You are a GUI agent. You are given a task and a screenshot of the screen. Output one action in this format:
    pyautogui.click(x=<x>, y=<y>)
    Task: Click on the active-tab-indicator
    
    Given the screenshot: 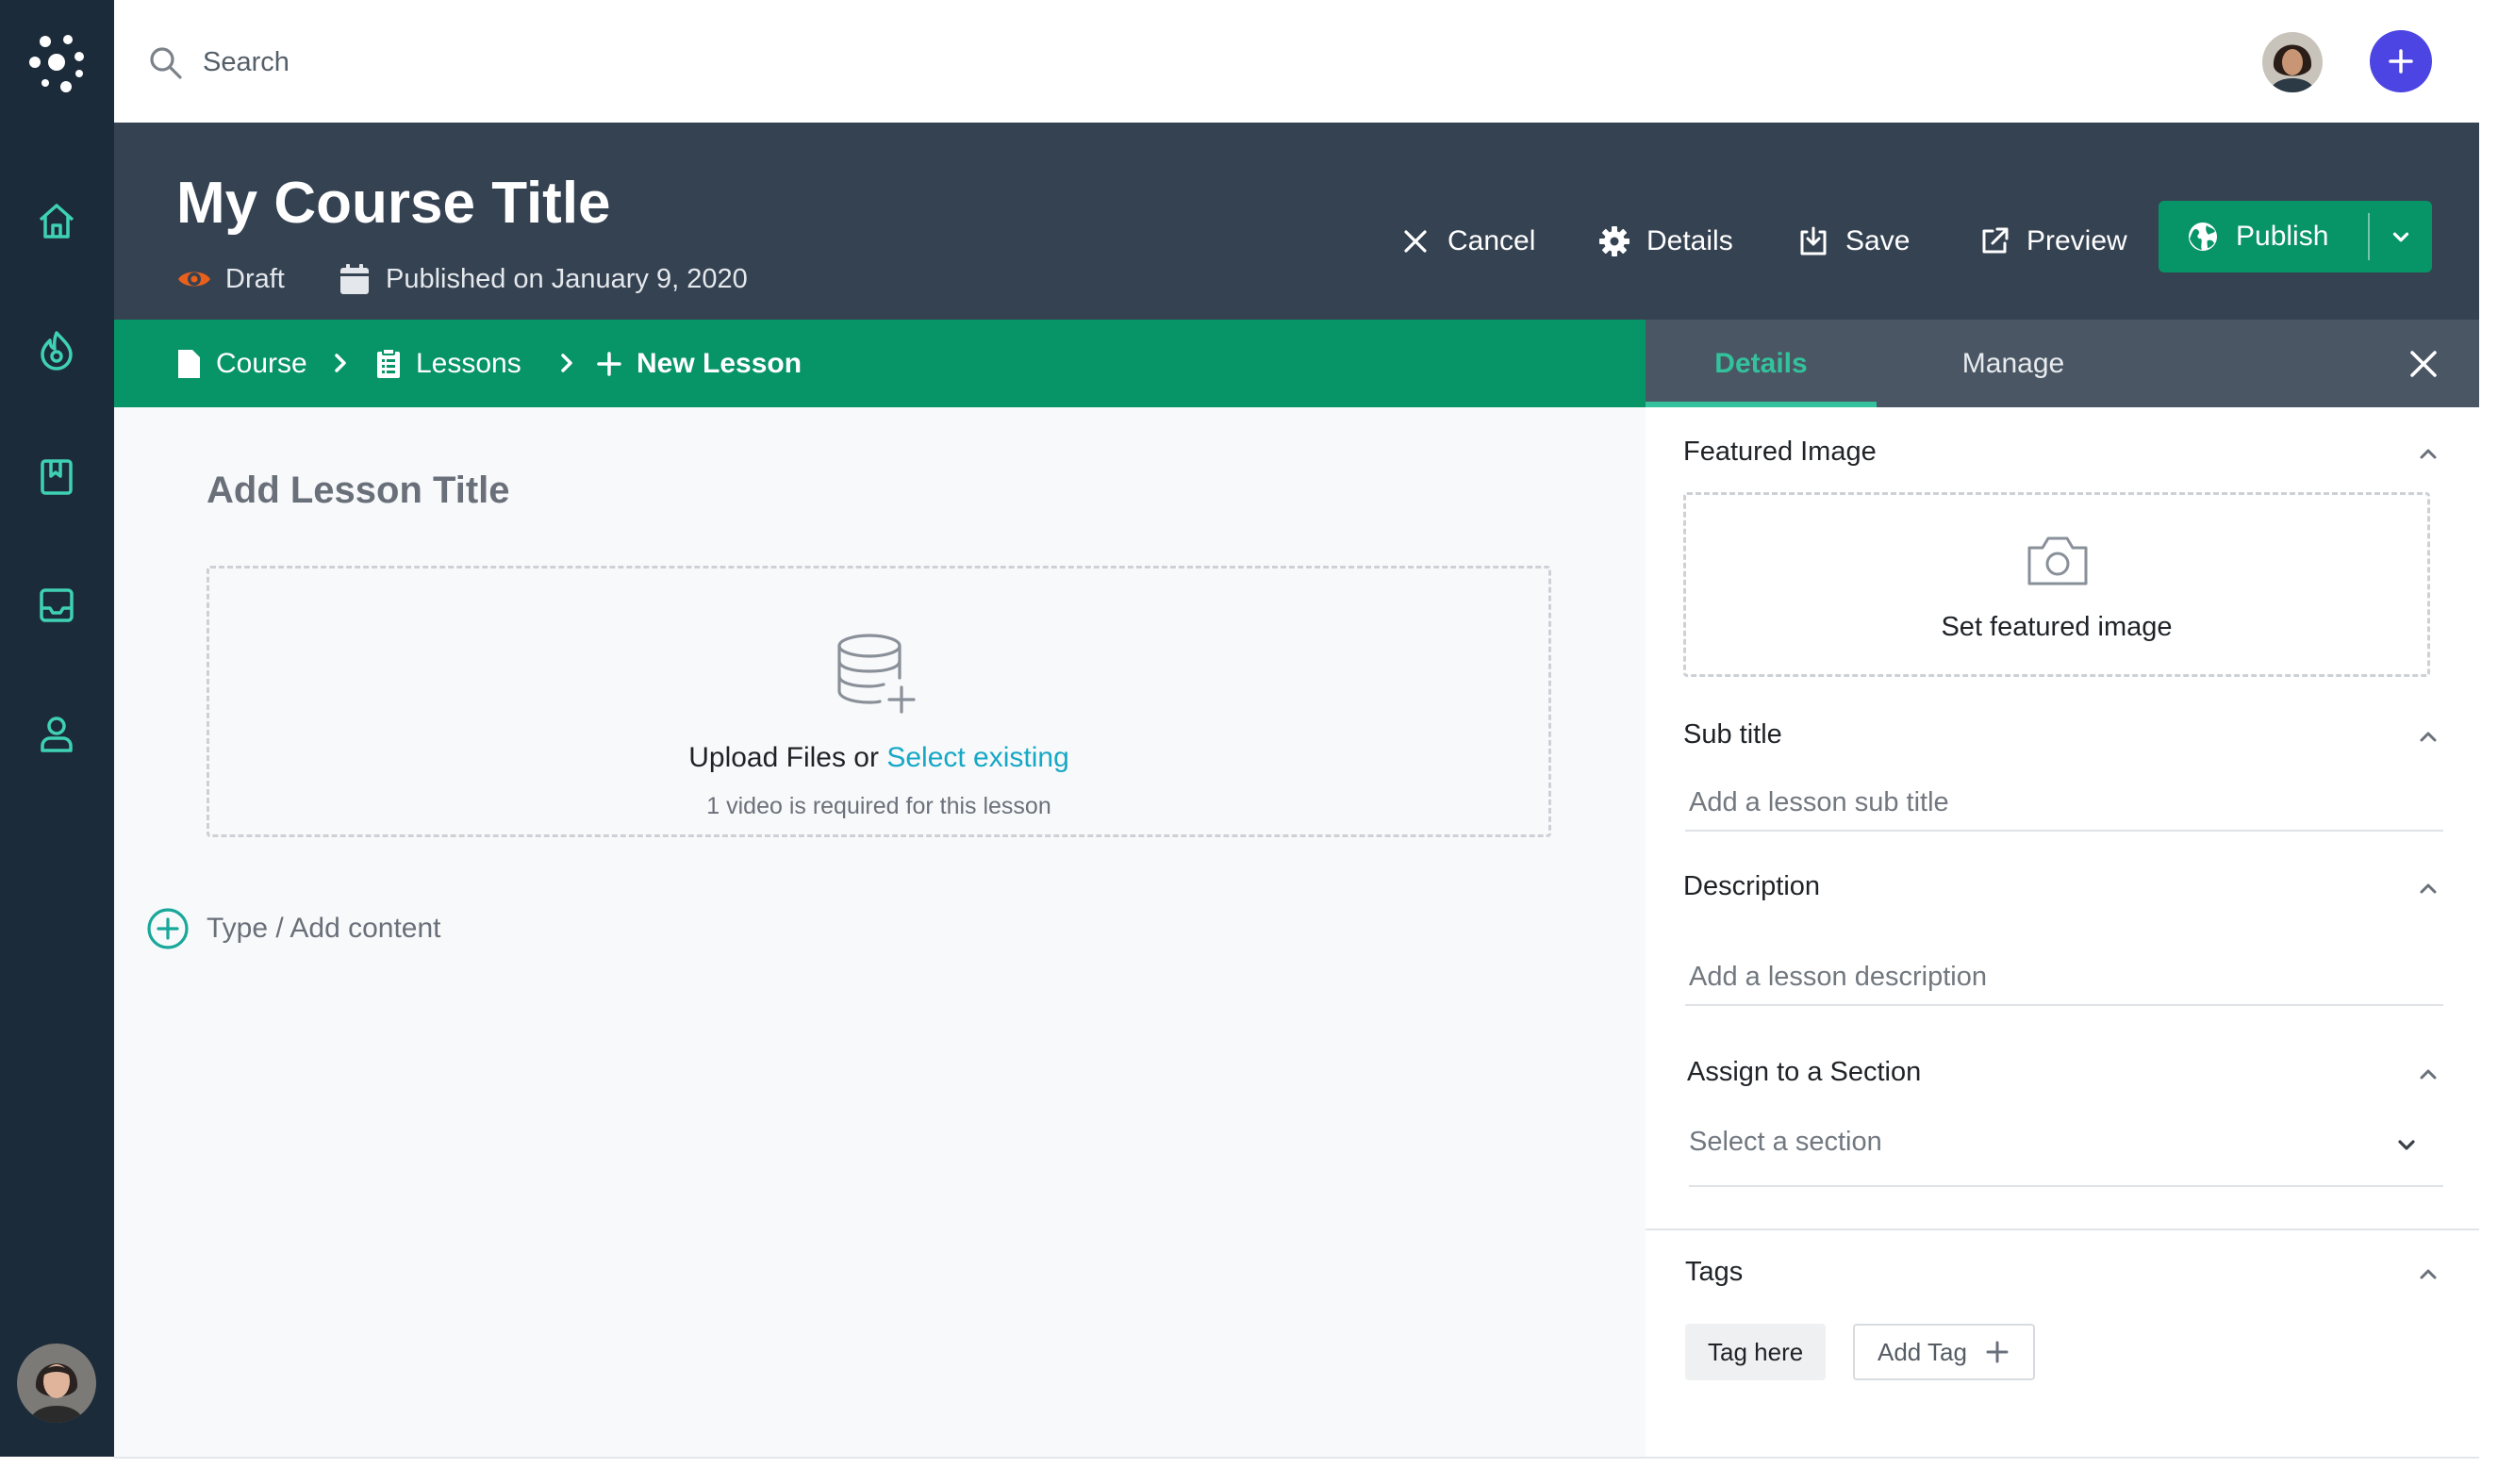 What is the action you would take?
    pyautogui.click(x=1761, y=404)
    